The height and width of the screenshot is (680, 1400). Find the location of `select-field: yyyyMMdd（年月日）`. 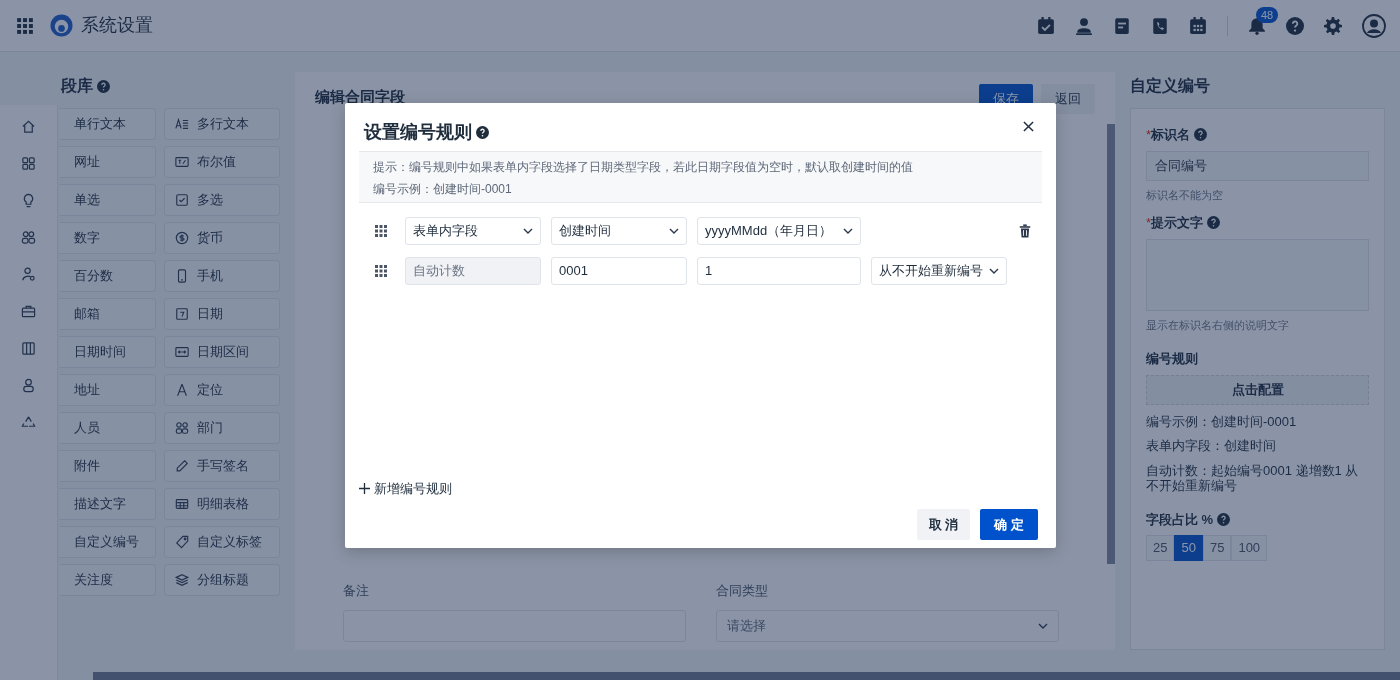

select-field: yyyyMMdd（年月日） is located at coordinates (779, 231).